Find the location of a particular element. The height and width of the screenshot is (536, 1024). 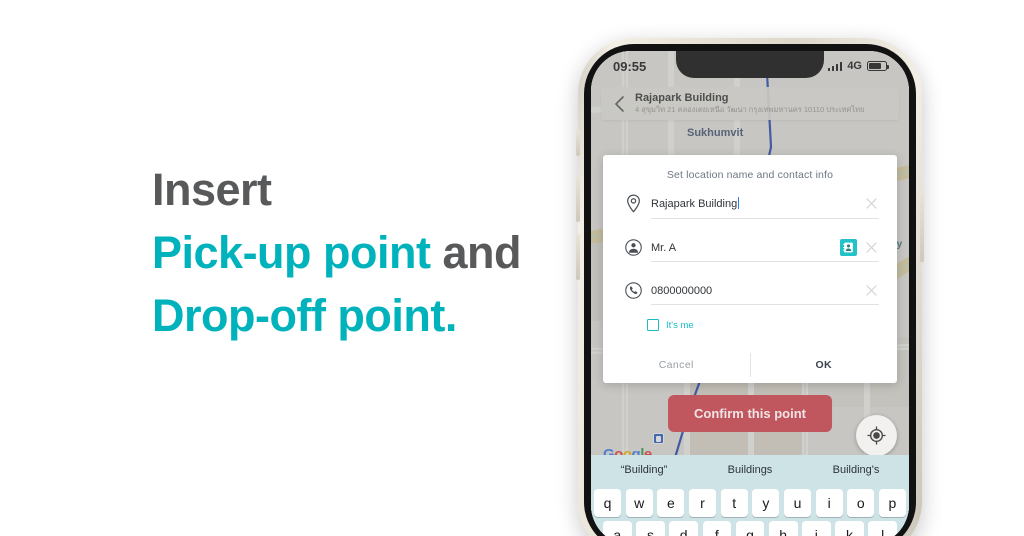

text-caret is located at coordinates (738, 203).